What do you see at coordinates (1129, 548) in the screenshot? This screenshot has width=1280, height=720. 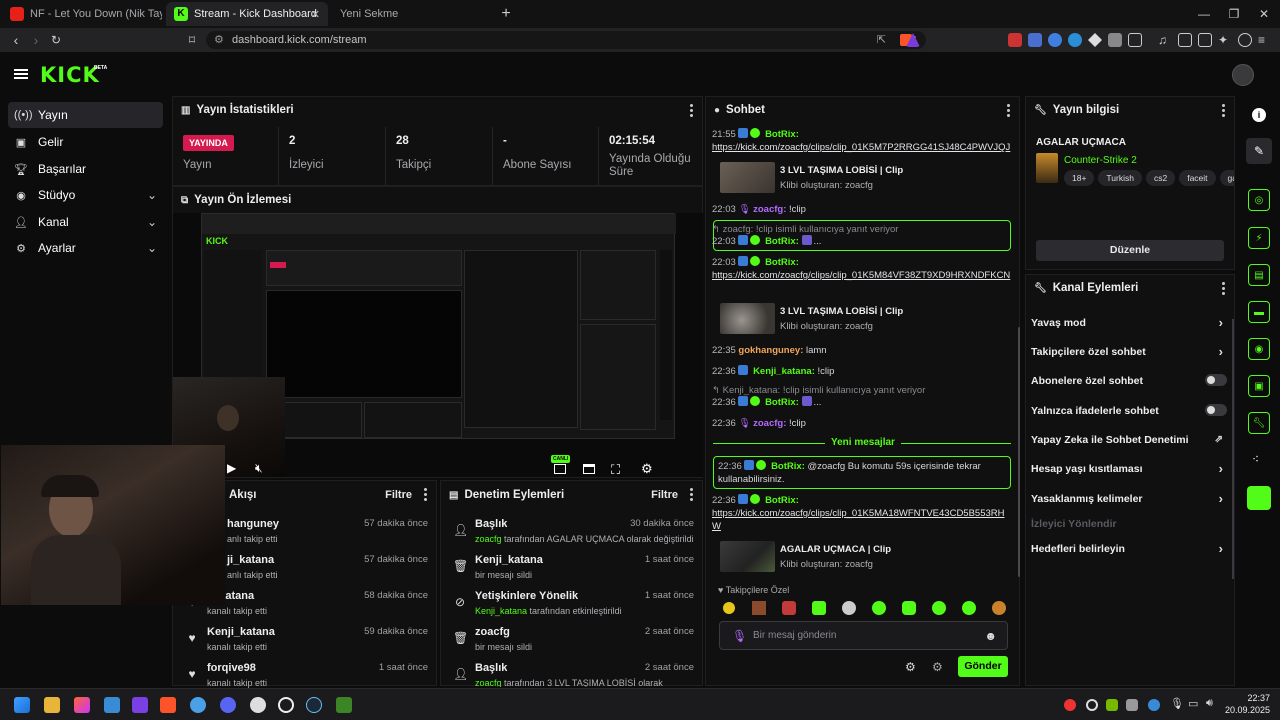 I see `action-set-goals: Hedefleri belirleyin ›` at bounding box center [1129, 548].